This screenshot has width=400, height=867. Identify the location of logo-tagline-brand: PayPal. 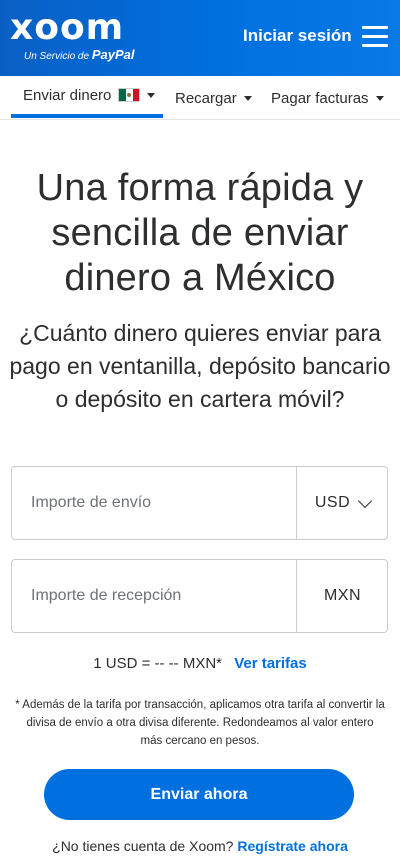
(113, 54).